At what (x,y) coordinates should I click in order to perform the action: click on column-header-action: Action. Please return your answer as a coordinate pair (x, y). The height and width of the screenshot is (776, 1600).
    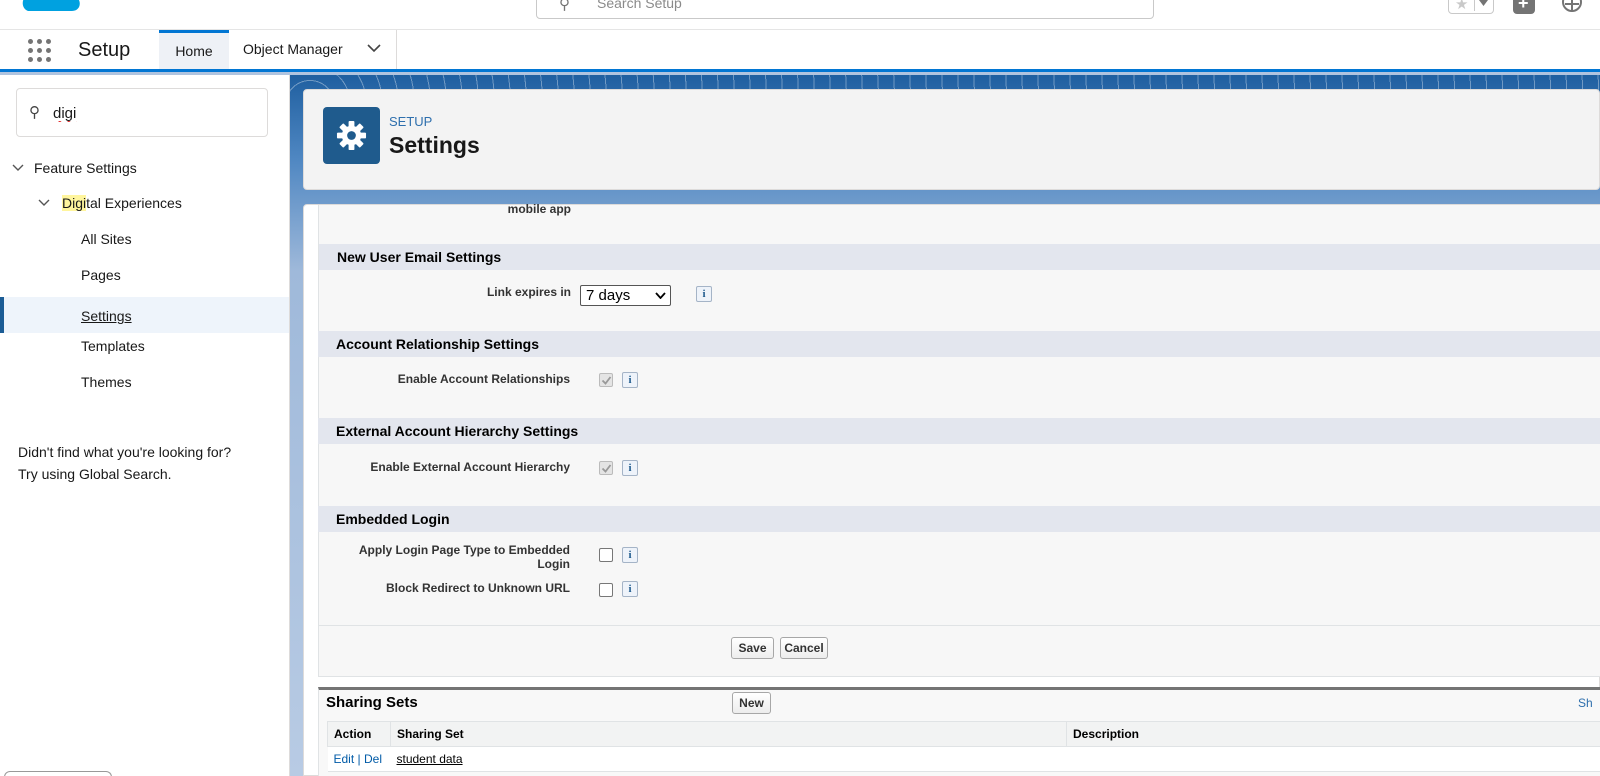
    Looking at the image, I should click on (359, 734).